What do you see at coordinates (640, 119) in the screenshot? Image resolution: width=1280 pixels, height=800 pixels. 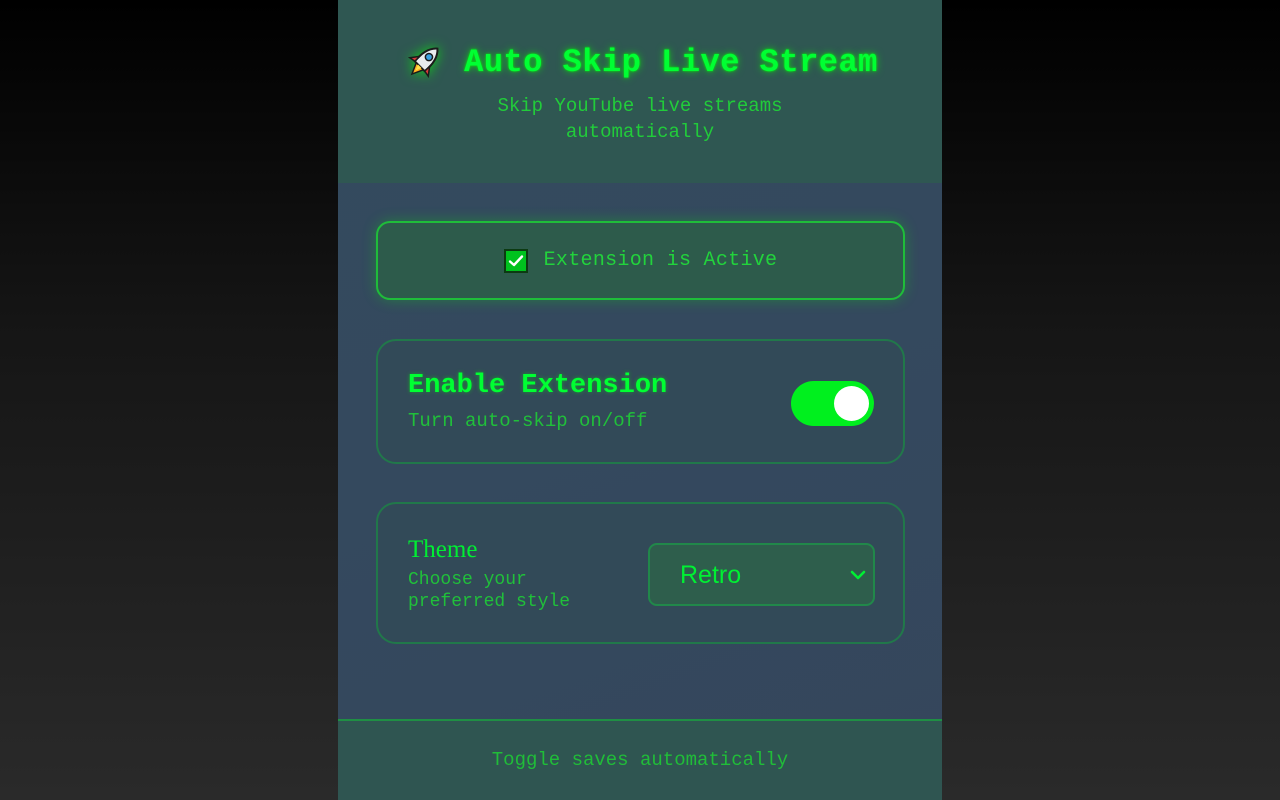 I see `app-subtitle: Skip YouTube live streams automatically` at bounding box center [640, 119].